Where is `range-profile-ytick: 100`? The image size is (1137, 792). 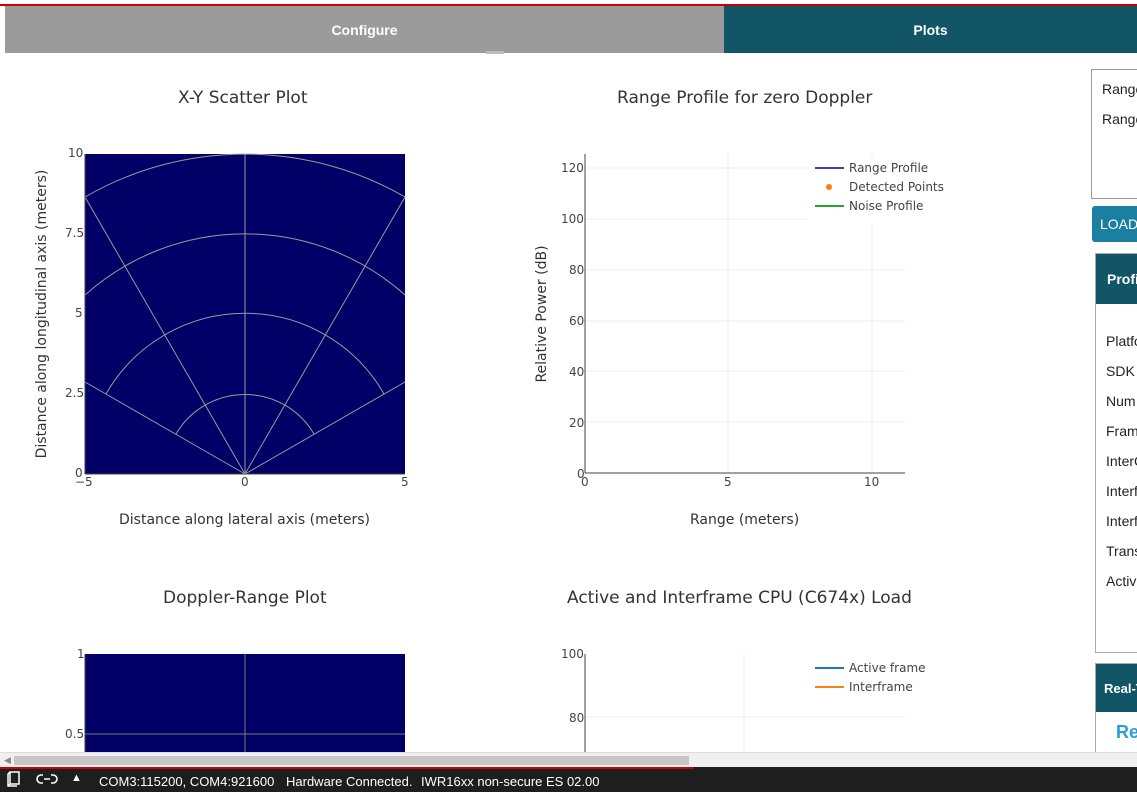 range-profile-ytick: 100 is located at coordinates (572, 219).